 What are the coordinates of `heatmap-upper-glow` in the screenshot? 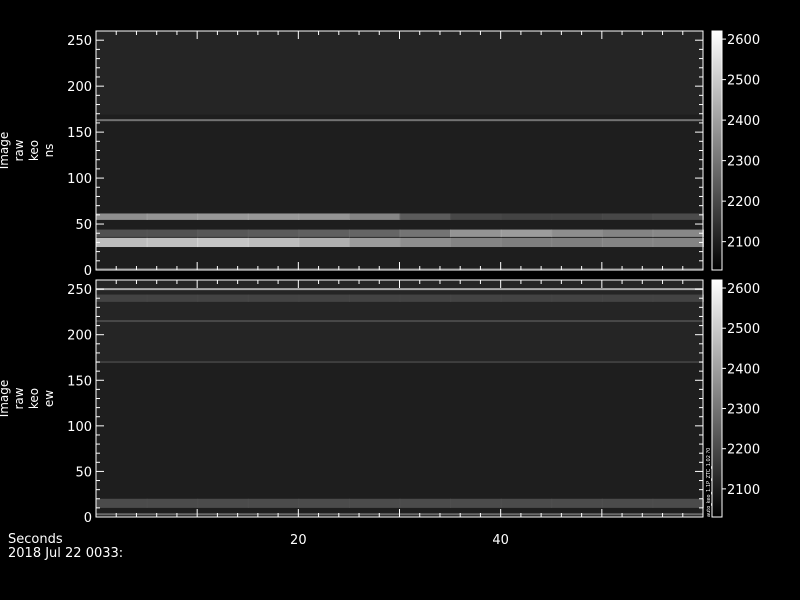 It's located at (399, 73).